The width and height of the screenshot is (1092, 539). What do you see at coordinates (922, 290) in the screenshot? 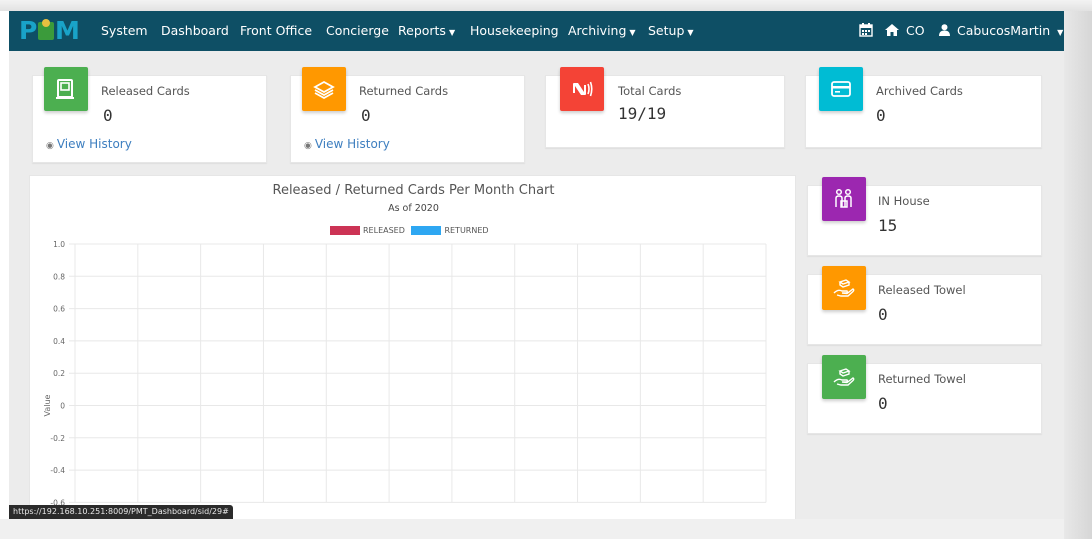
I see `released-towel-label: Released Towel` at bounding box center [922, 290].